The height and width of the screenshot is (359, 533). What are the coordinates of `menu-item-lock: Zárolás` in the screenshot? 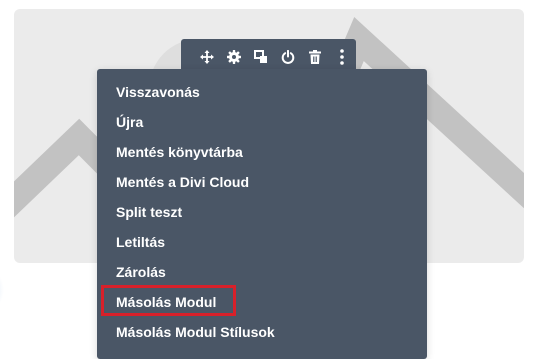 It's located at (141, 272).